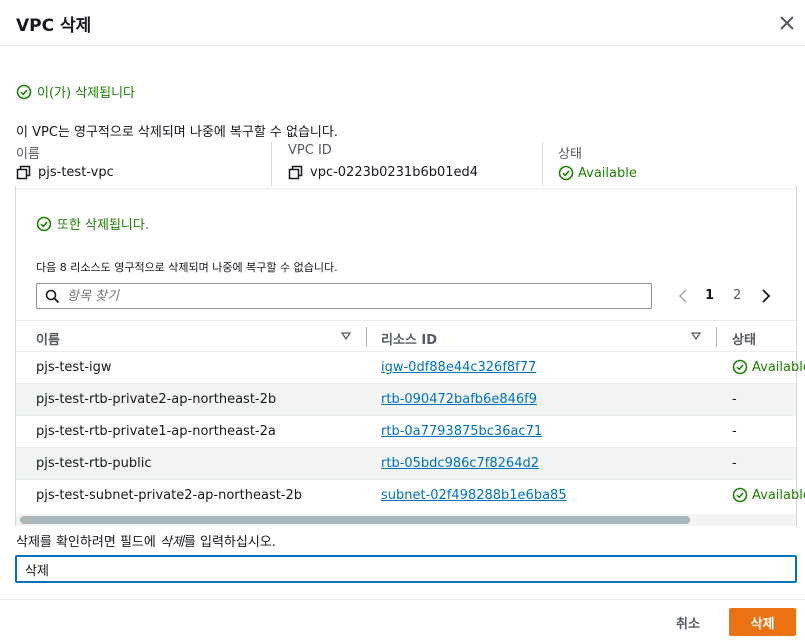  I want to click on state-value: Available, so click(597, 173).